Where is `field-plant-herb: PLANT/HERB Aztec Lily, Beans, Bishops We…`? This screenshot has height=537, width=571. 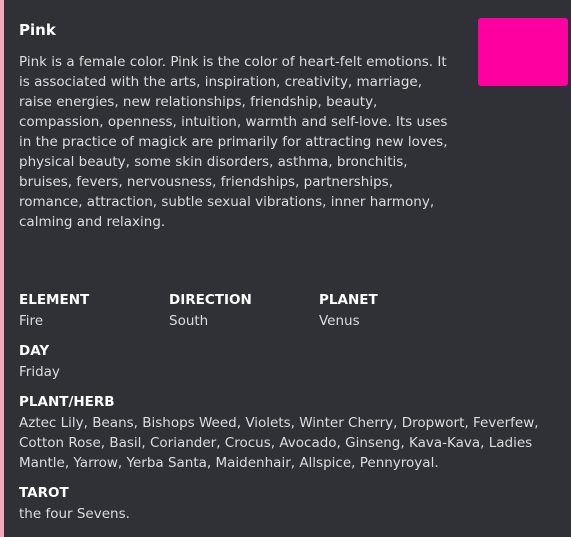
field-plant-herb: PLANT/HERB Aztec Lily, Beans, Bishops We… is located at coordinates (289, 432).